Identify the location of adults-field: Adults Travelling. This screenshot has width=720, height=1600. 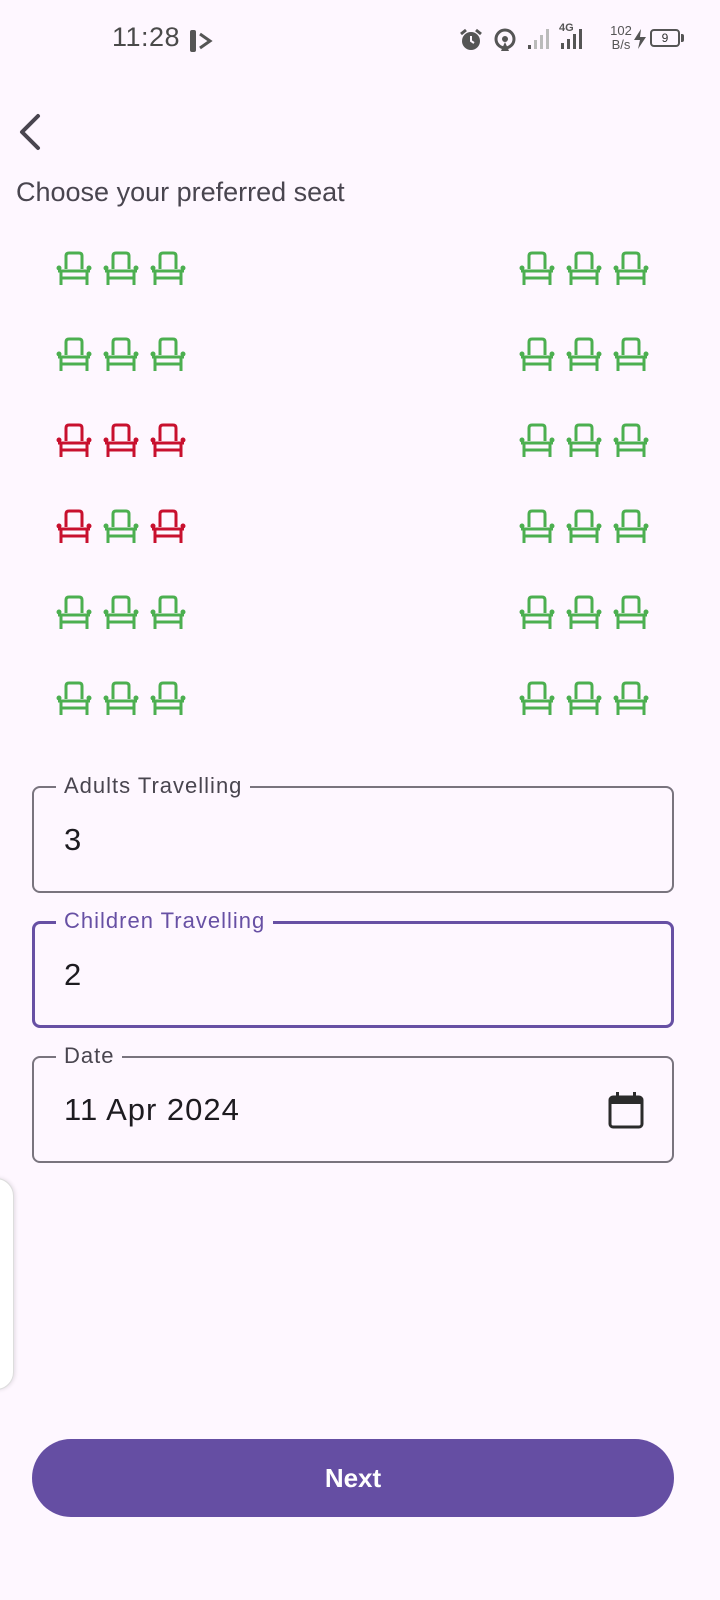
(353, 832).